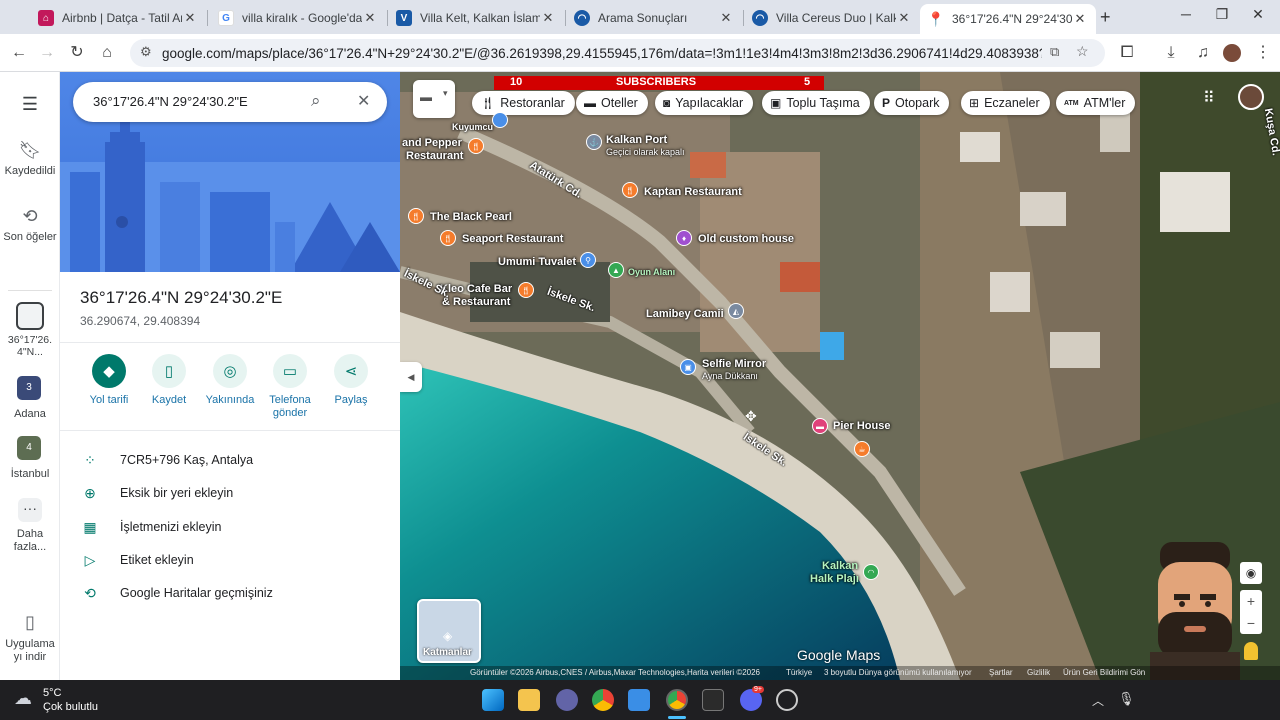 Image resolution: width=1280 pixels, height=720 pixels. Describe the element at coordinates (363, 101) in the screenshot. I see `close-icon: ✕` at that location.